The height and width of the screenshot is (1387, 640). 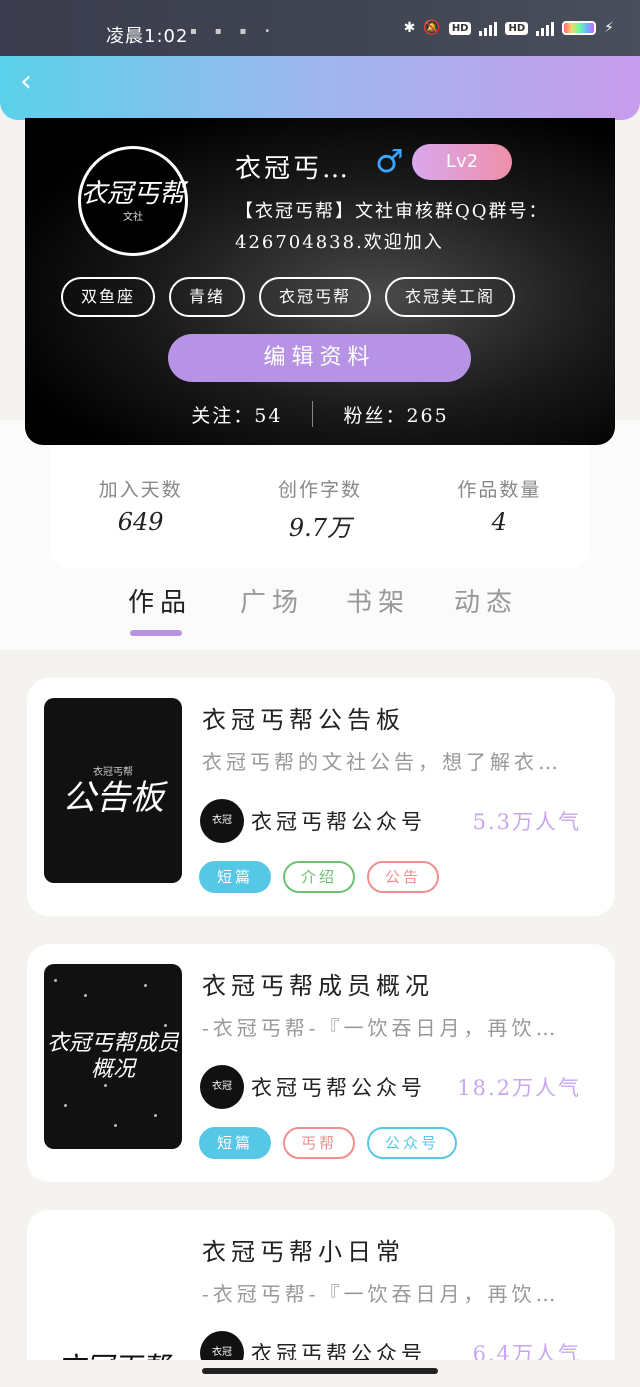 I want to click on book-title: 衣冠丐帮成员概况, so click(x=318, y=983).